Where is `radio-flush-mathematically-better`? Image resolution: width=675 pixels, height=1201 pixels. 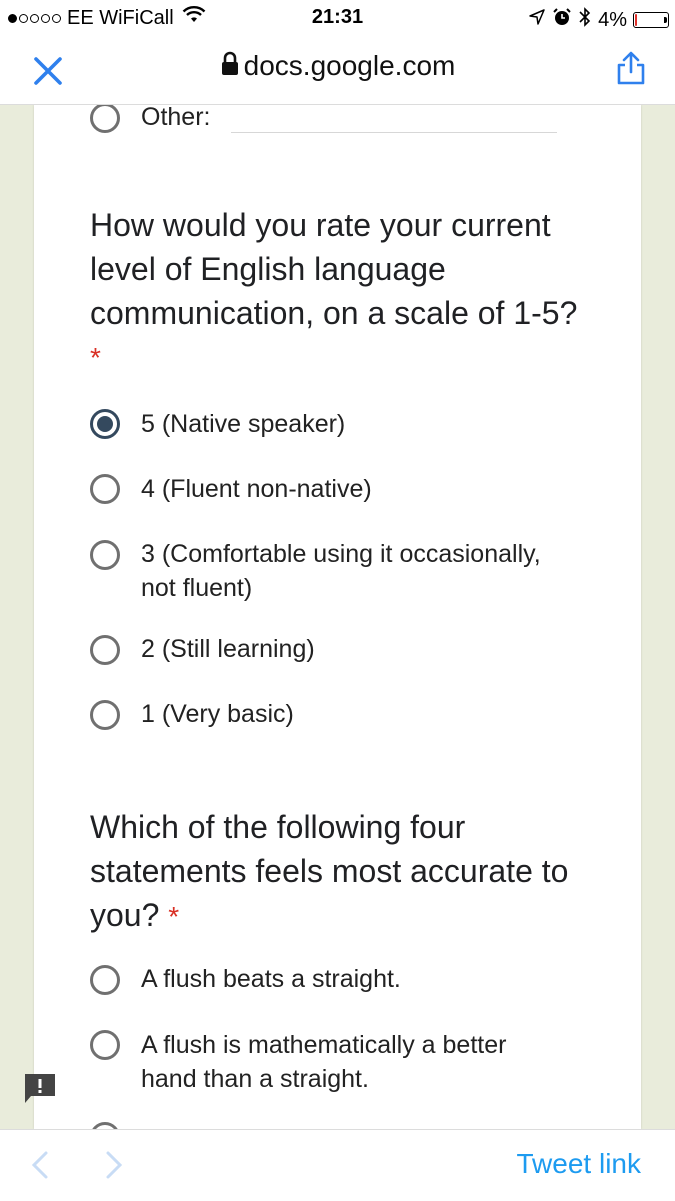
radio-flush-mathematically-better is located at coordinates (105, 1045).